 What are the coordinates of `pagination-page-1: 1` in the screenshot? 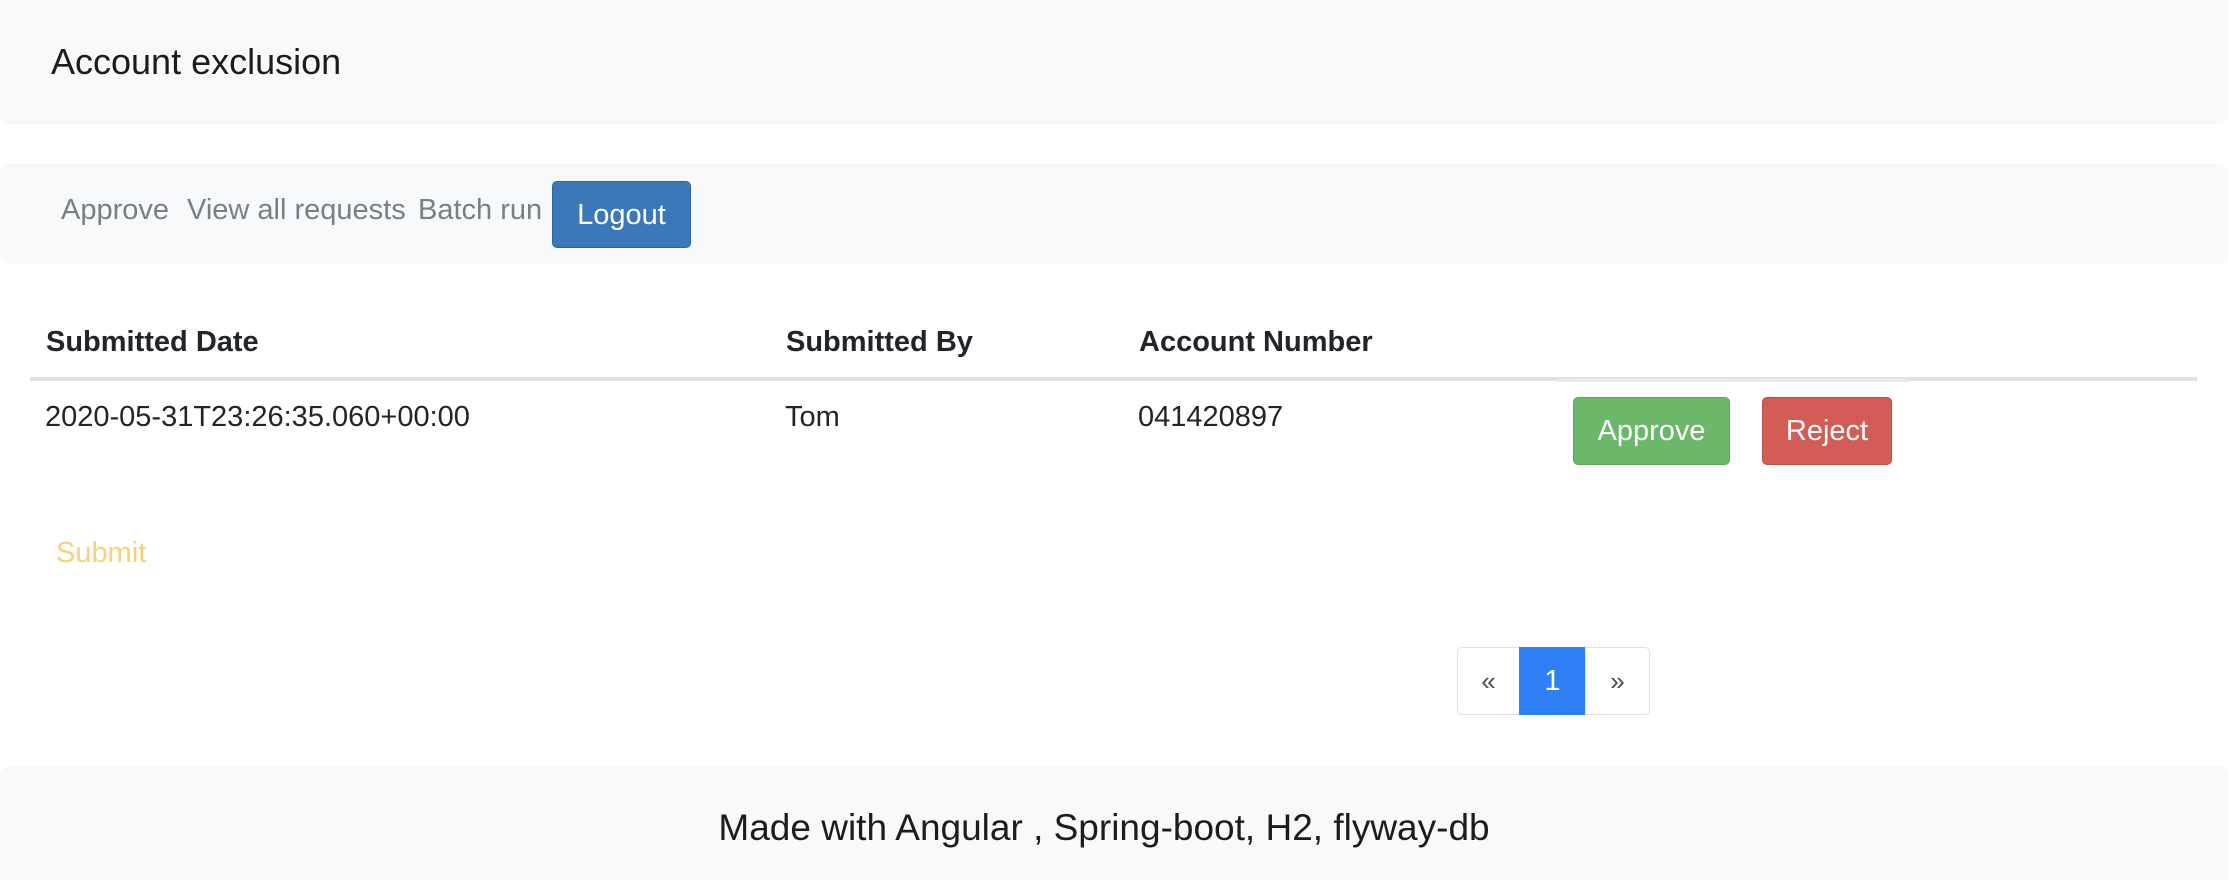 It's located at (1552, 681).